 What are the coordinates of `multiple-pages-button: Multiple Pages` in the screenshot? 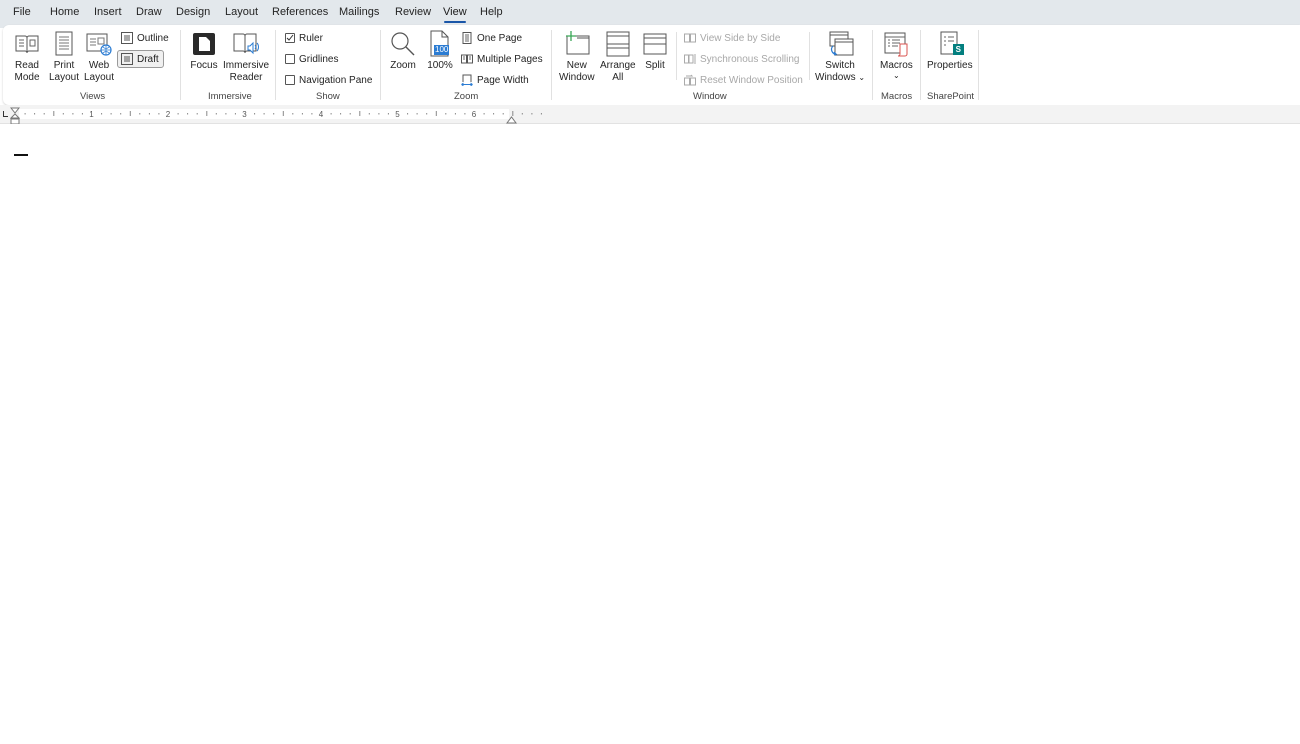 It's located at (502, 59).